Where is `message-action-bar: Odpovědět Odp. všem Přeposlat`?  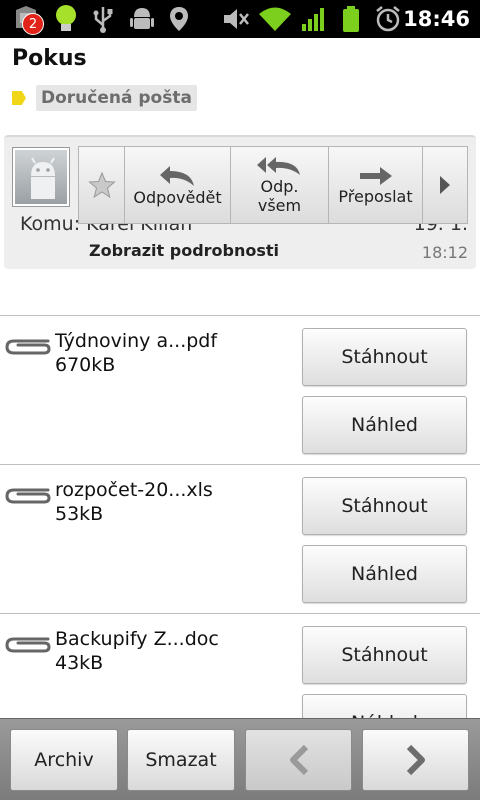 message-action-bar: Odpovědět Odp. všem Přeposlat is located at coordinates (273, 185).